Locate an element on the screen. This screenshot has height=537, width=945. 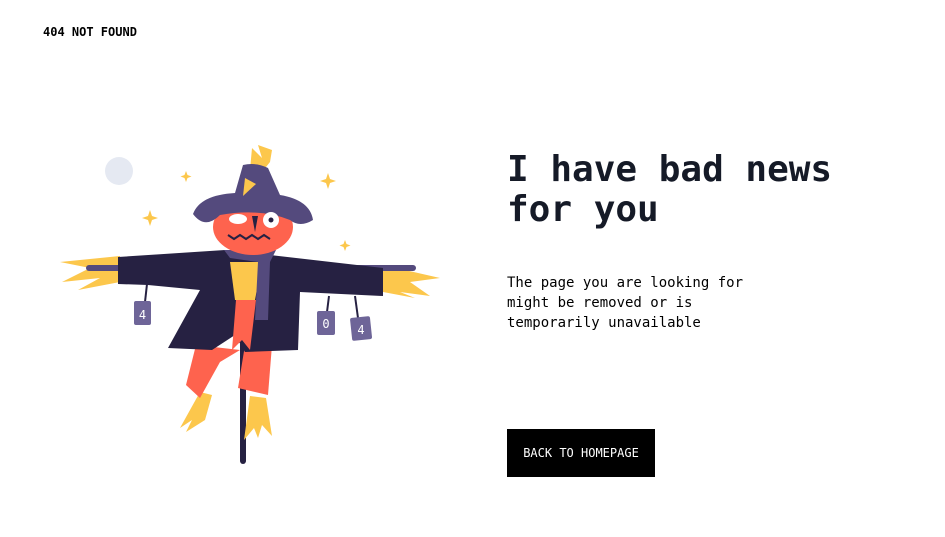
hanging-can-4: 4 is located at coordinates (142, 304).